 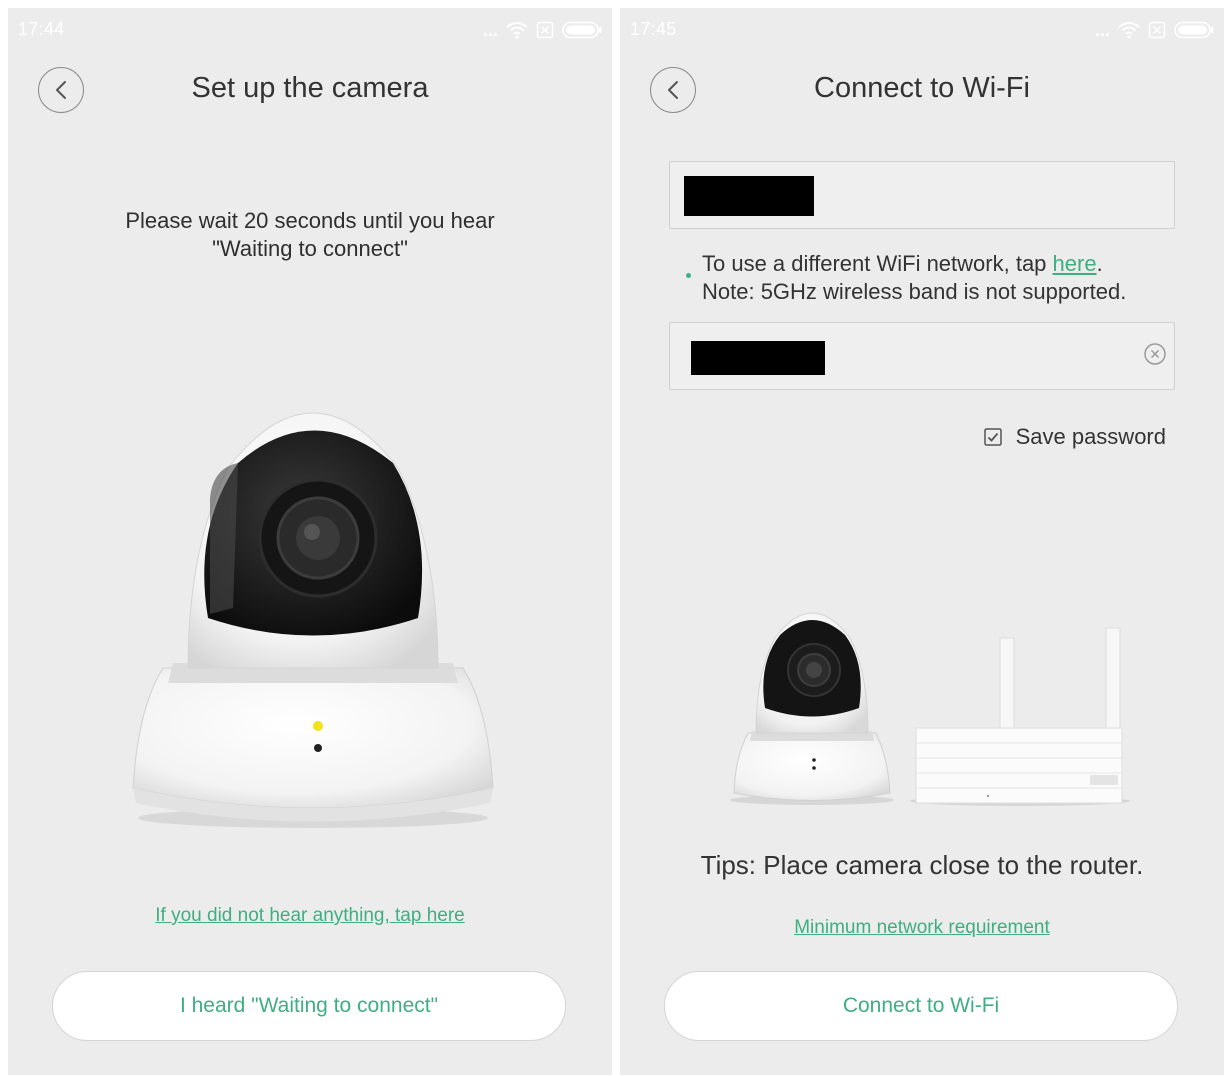 What do you see at coordinates (313, 620) in the screenshot?
I see `camera-illustration` at bounding box center [313, 620].